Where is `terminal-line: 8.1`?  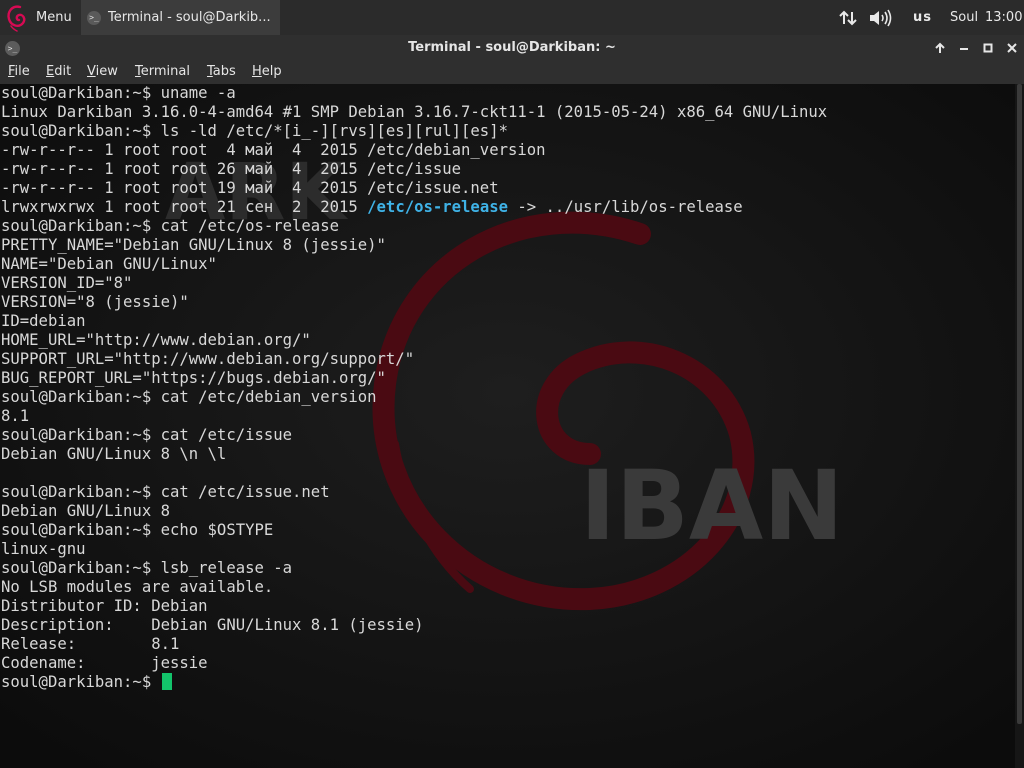
terminal-line: 8.1 is located at coordinates (15, 416).